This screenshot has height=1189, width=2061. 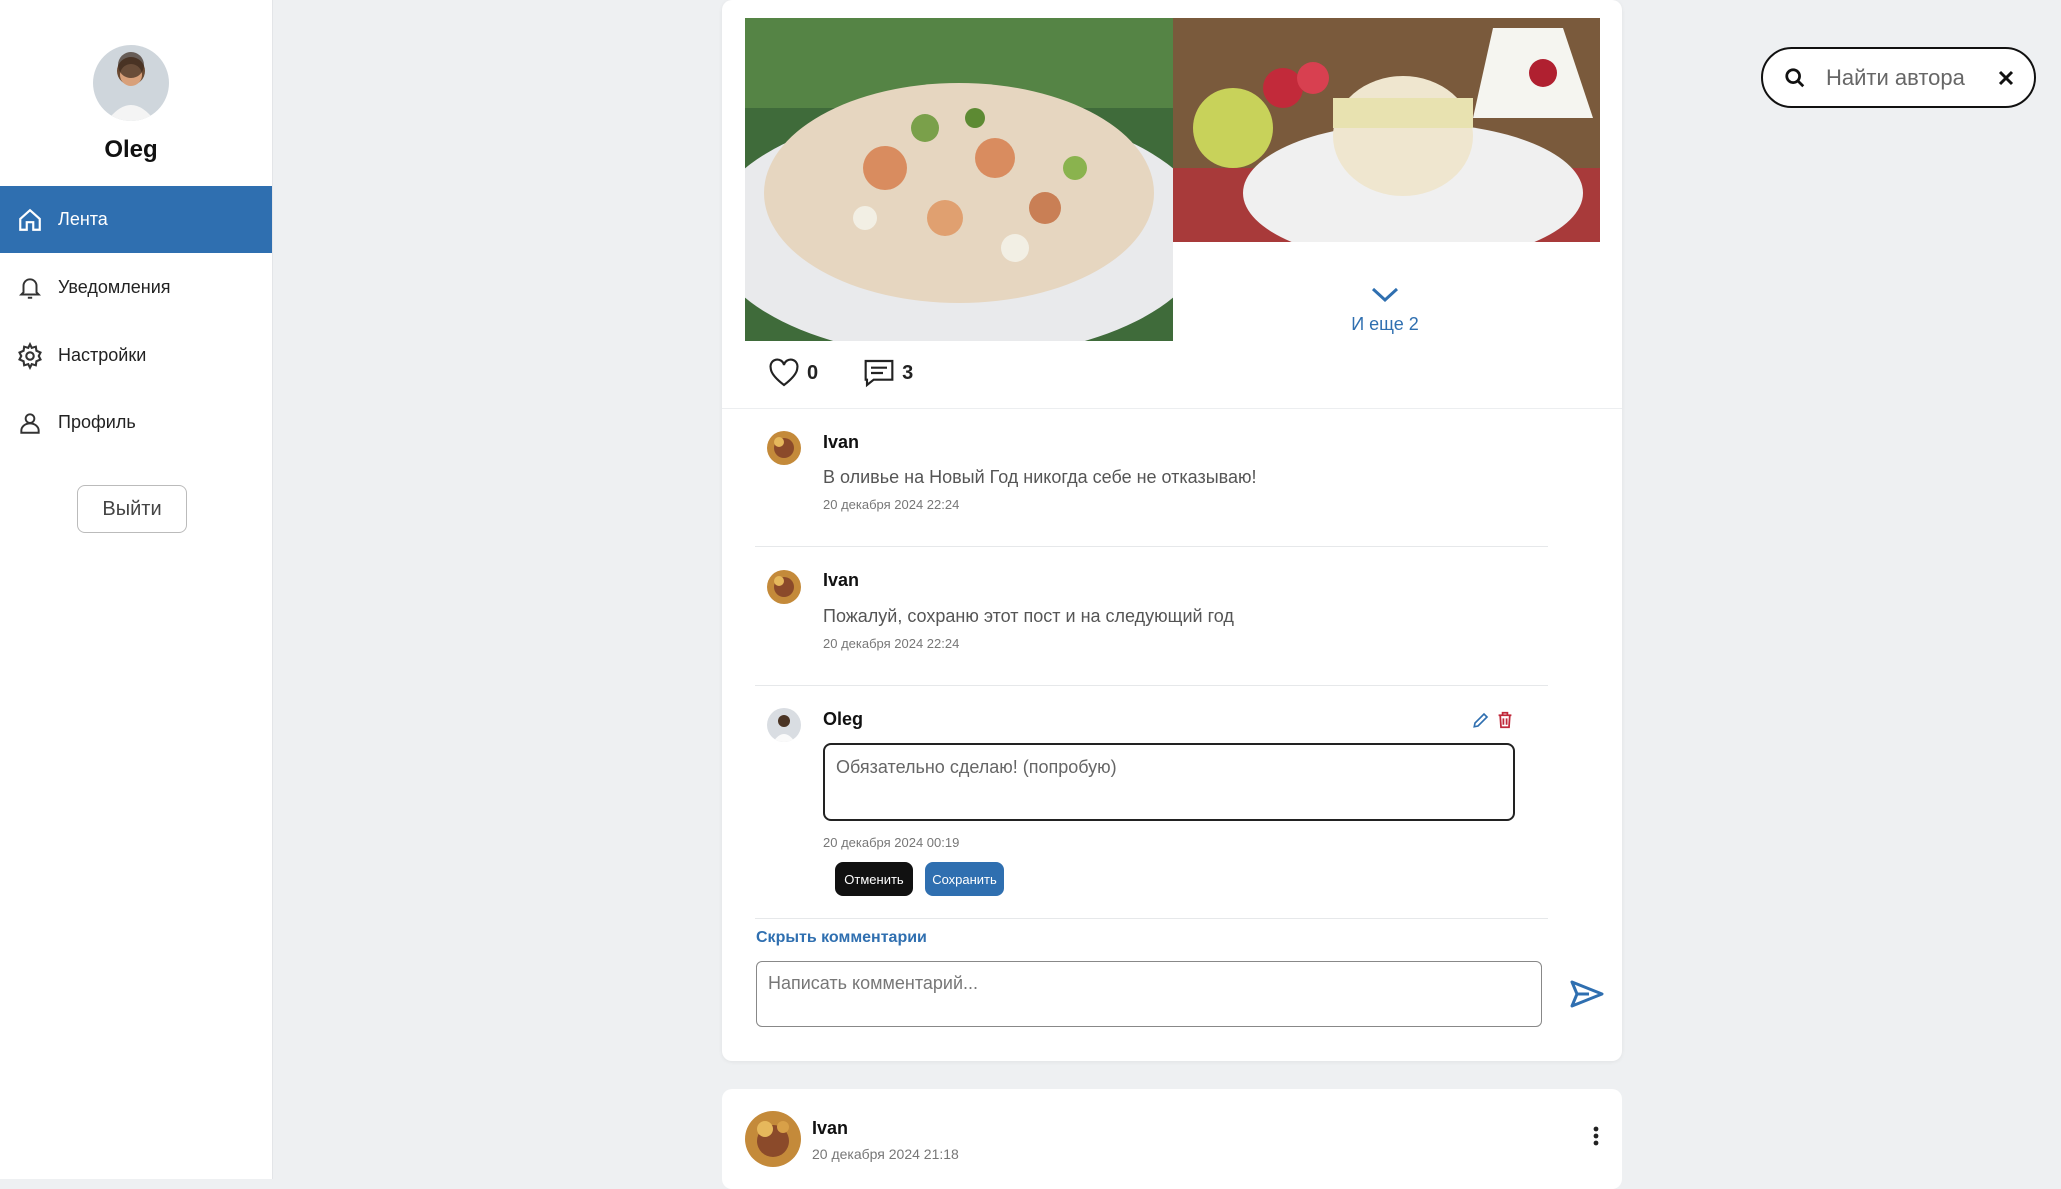 What do you see at coordinates (959, 179) in the screenshot?
I see `post-photo-salad` at bounding box center [959, 179].